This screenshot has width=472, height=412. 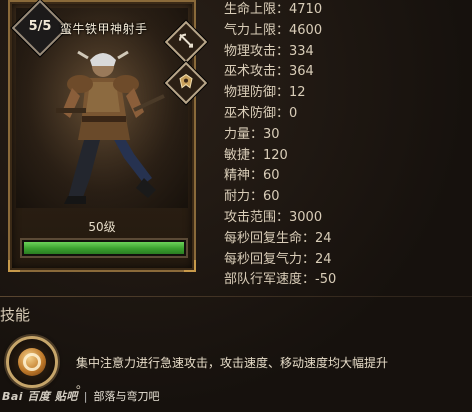 I want to click on watermark: Bai 百度 贴吧 | 部落与弯刀吧, so click(x=80, y=396).